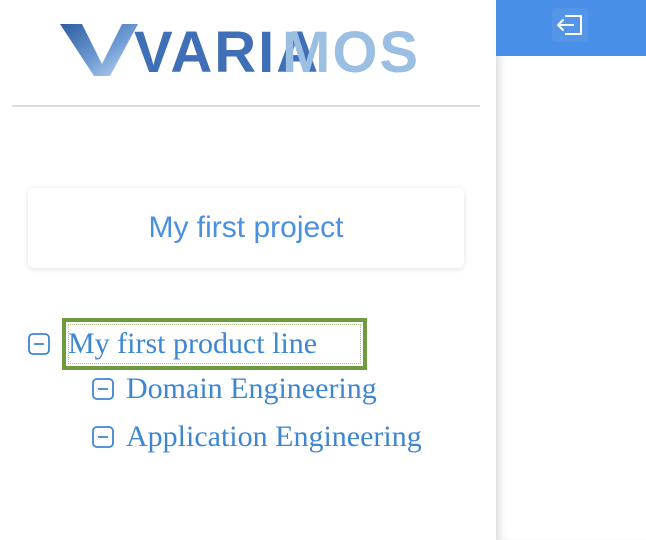 The width and height of the screenshot is (646, 540). I want to click on sidebar-divider, so click(246, 106).